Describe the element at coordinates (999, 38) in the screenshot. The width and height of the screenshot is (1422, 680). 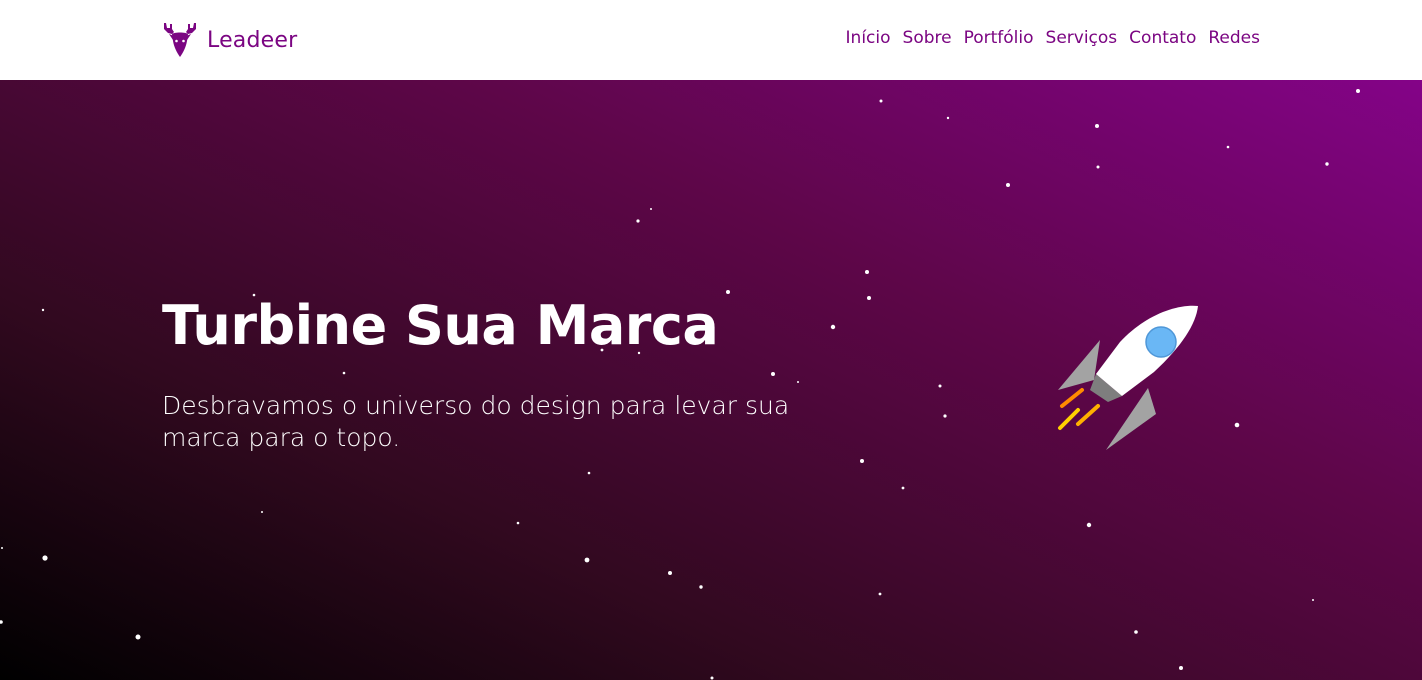
I see `nav-link-portfolio: Portfólio` at that location.